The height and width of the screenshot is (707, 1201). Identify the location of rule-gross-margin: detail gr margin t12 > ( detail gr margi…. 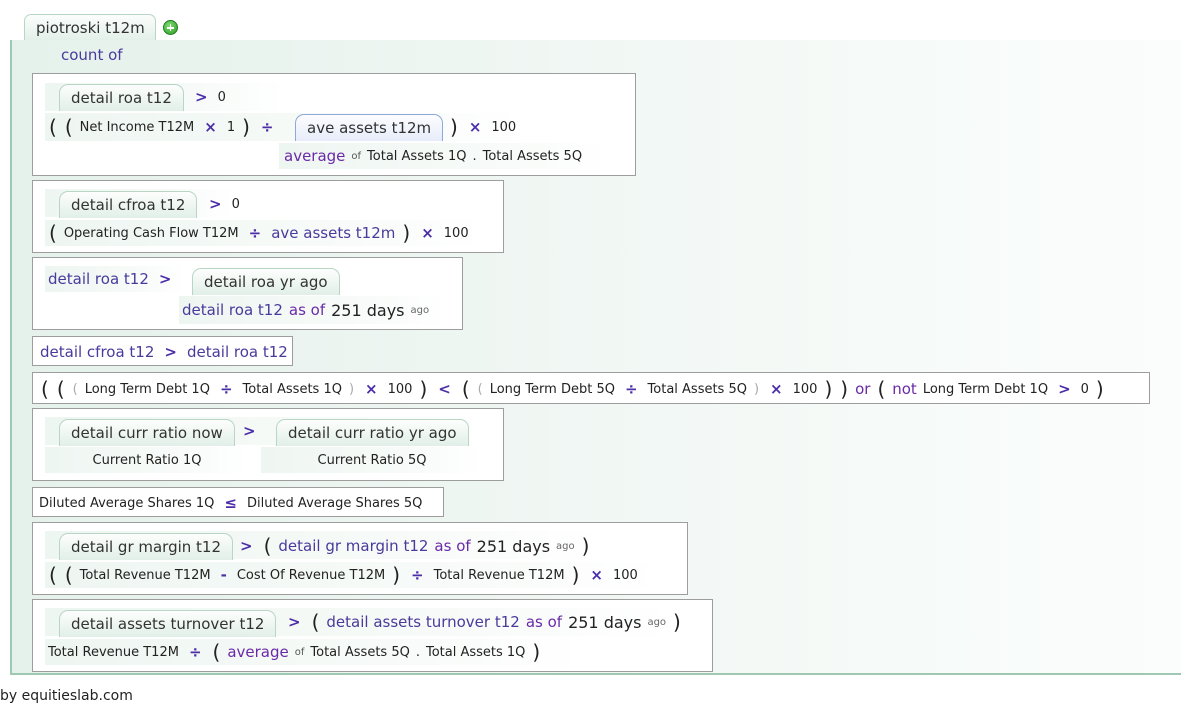
(360, 558).